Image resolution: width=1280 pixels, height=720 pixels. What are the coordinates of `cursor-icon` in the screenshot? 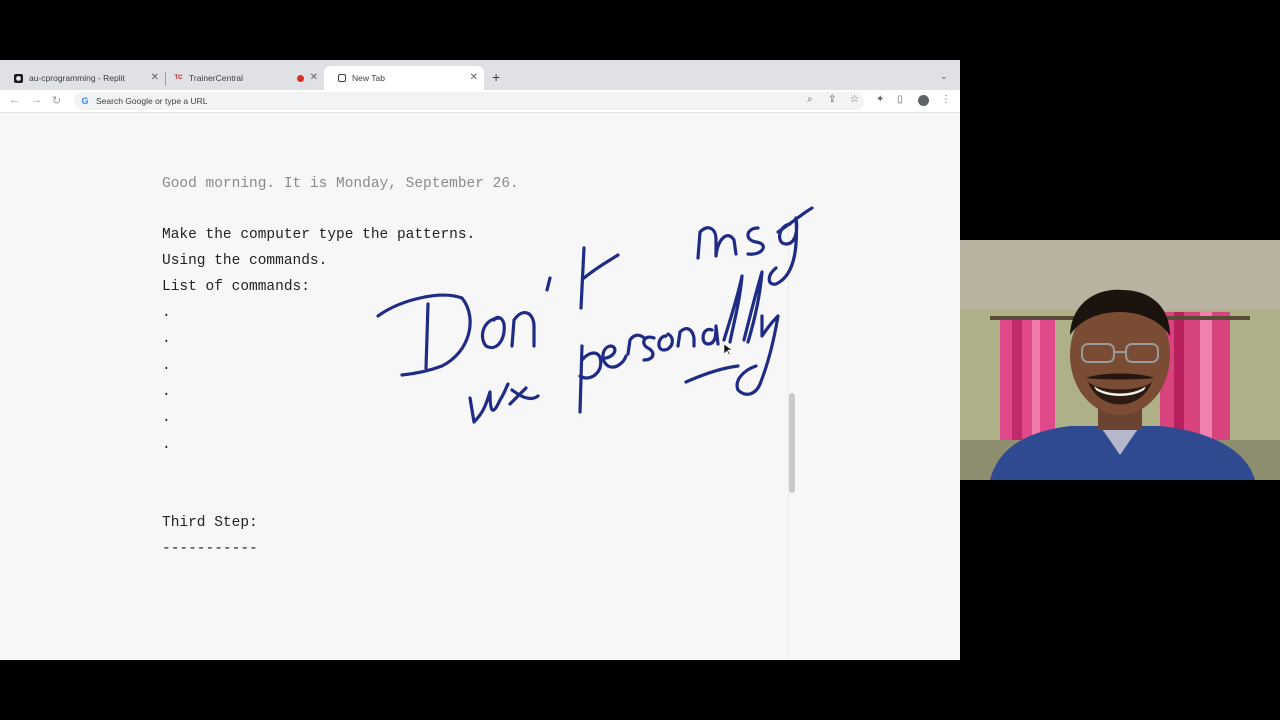 It's located at (728, 349).